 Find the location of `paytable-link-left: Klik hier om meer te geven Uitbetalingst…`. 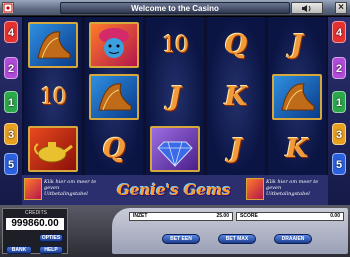

paytable-link-left: Klik hier om meer te geven Uitbetalingst… is located at coordinates (74, 188).